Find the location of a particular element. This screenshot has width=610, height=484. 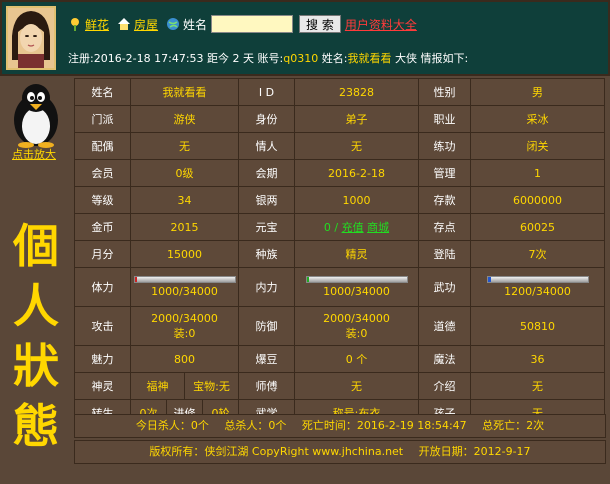

label-defense: 防御 is located at coordinates (266, 326).